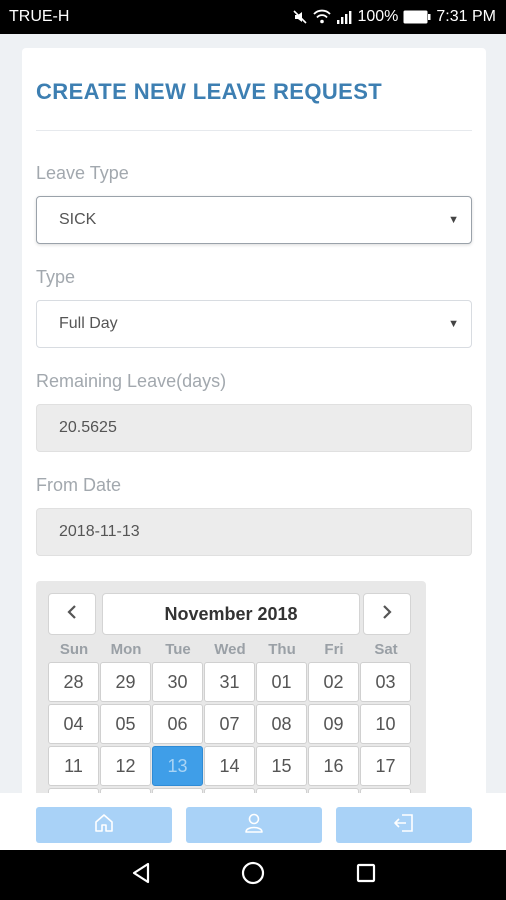 The width and height of the screenshot is (506, 900). I want to click on profile-button, so click(254, 825).